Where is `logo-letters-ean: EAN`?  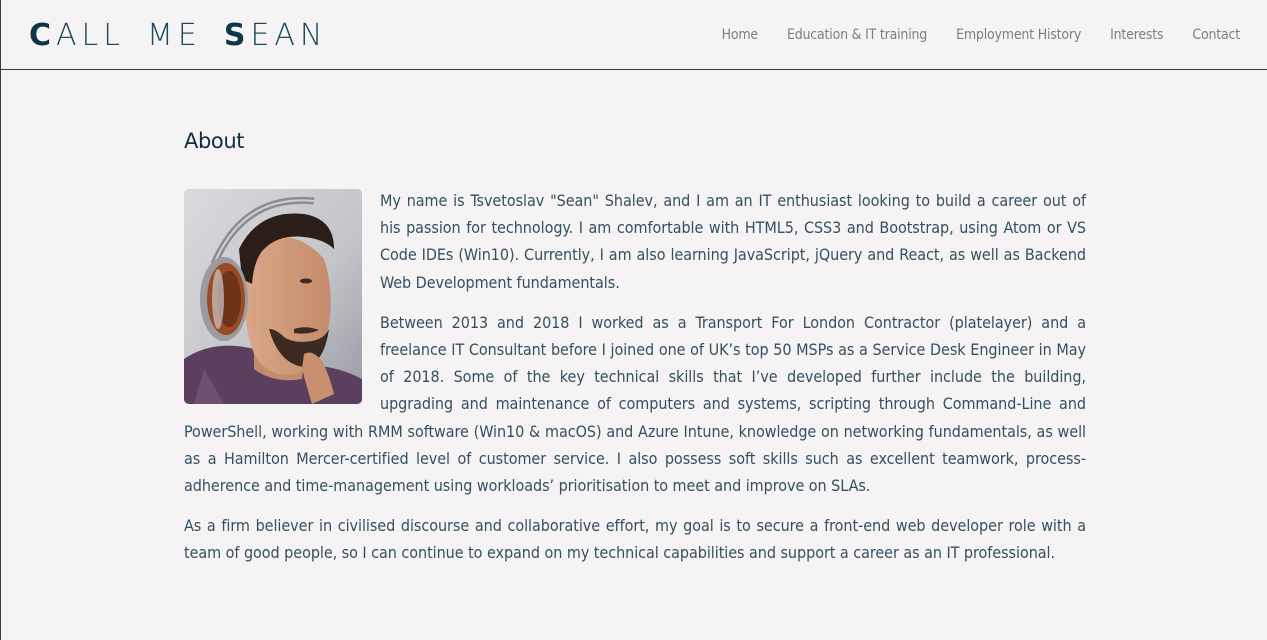 logo-letters-ean: EAN is located at coordinates (289, 35).